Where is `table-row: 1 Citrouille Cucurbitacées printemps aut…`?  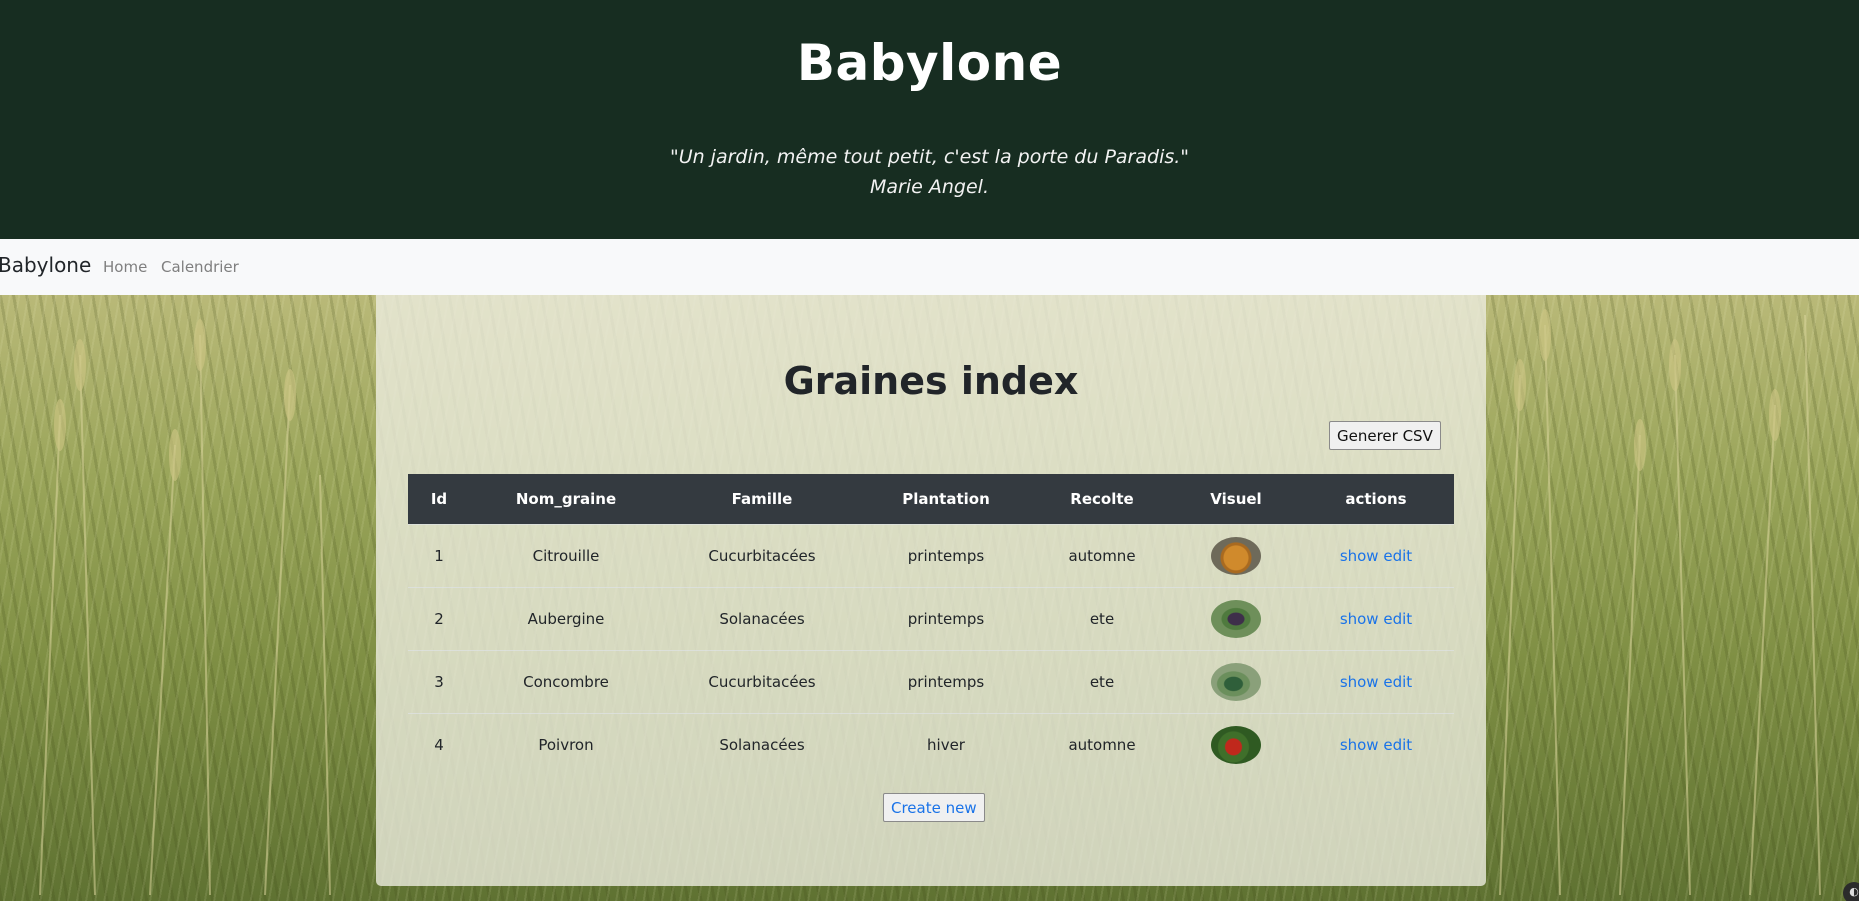 table-row: 1 Citrouille Cucurbitacées printemps aut… is located at coordinates (931, 555).